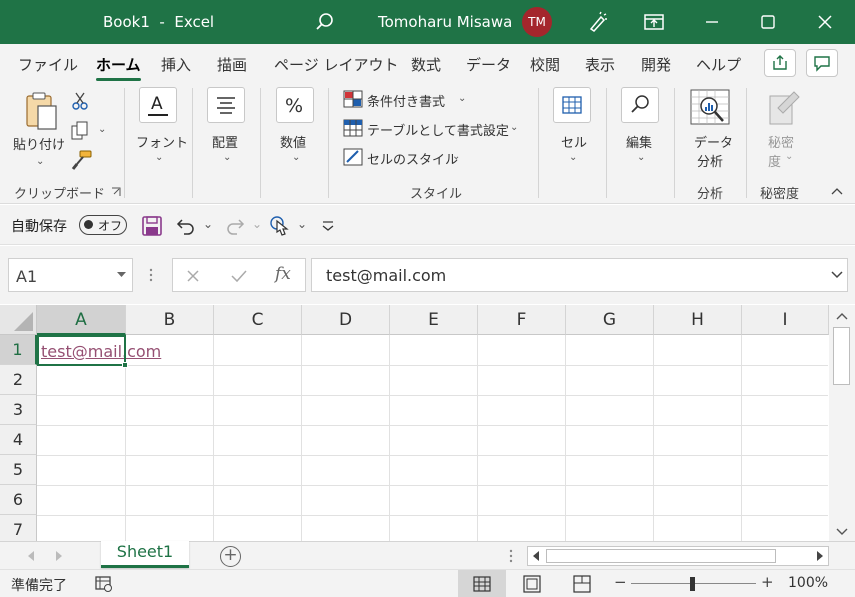  Describe the element at coordinates (48, 64) in the screenshot. I see `tab-file: ファイル` at that location.